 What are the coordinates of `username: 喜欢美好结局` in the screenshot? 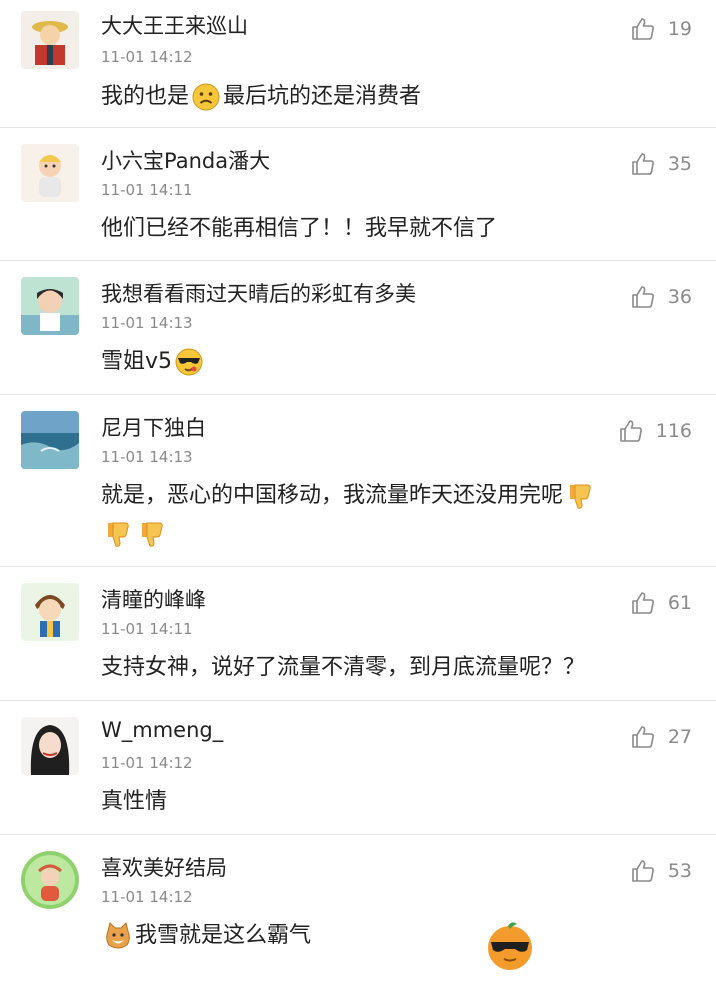 It's located at (164, 867).